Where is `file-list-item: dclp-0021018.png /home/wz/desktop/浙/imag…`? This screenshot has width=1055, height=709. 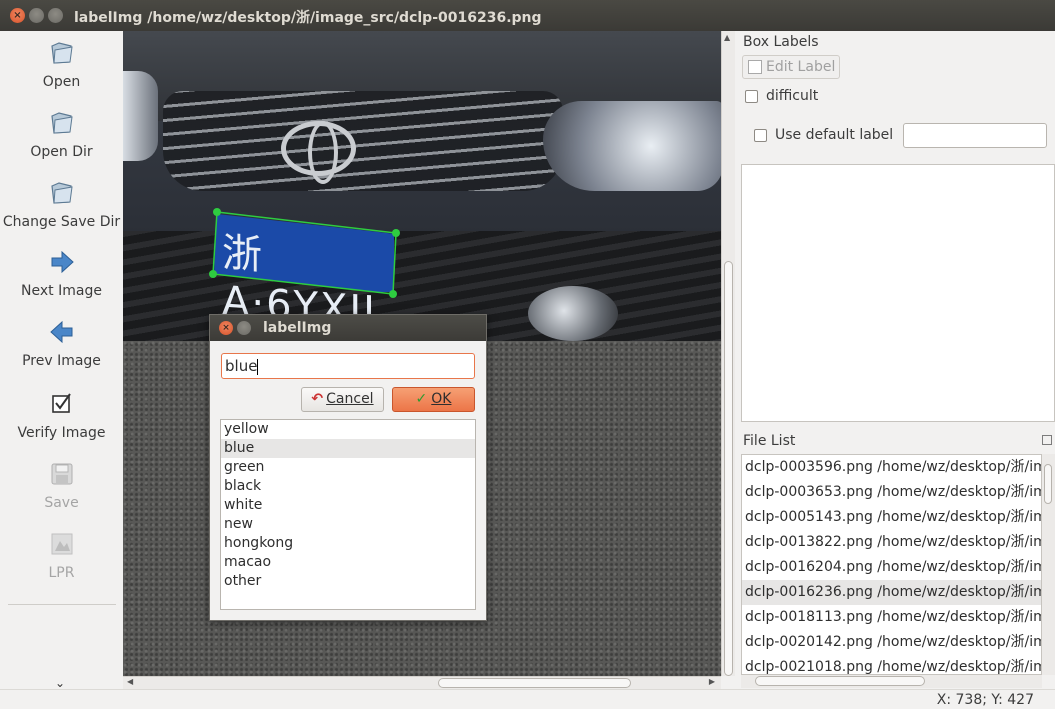
file-list-item: dclp-0021018.png /home/wz/desktop/浙/imag… is located at coordinates (891, 664).